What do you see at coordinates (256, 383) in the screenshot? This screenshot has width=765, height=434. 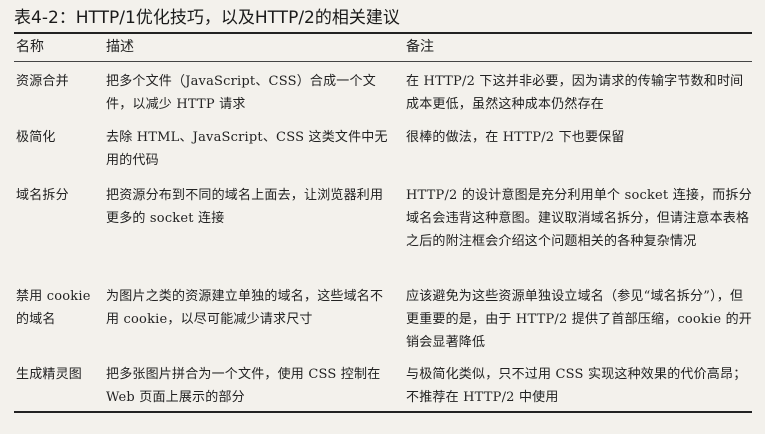 I see `cell-description: 把多张图片拼合为一个文件，使用 CSS 控制在 Web 页面上展示的部分` at bounding box center [256, 383].